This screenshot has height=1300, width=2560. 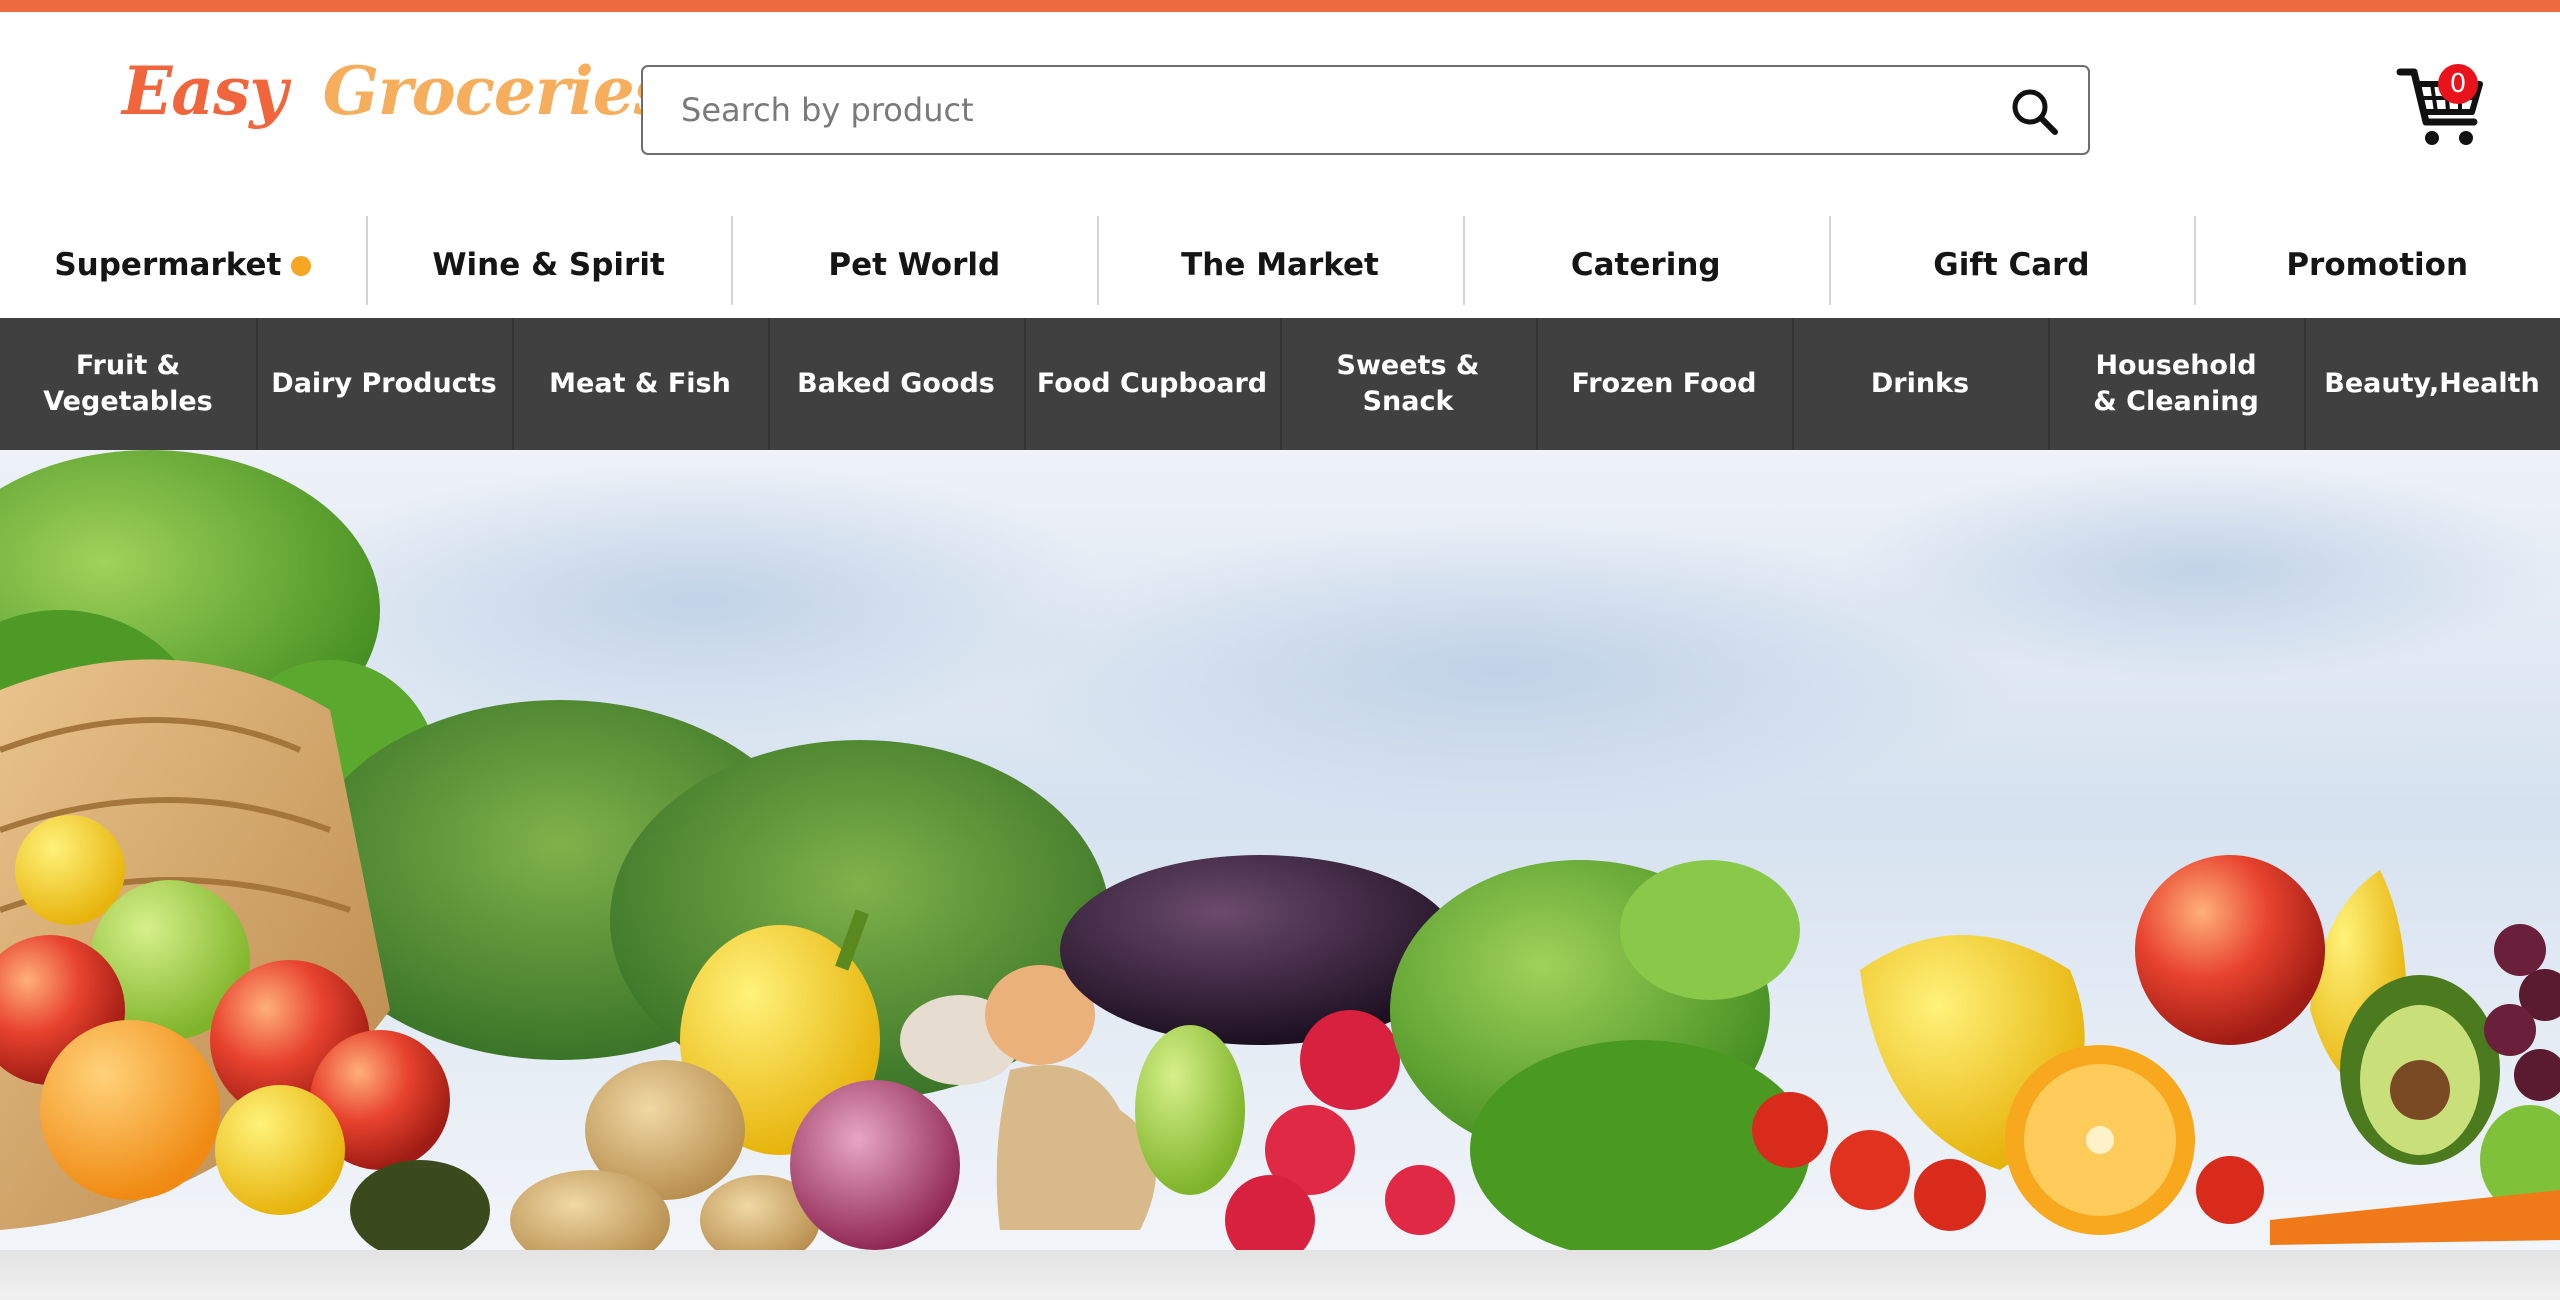 I want to click on main-nav-label: Pet World, so click(x=914, y=264).